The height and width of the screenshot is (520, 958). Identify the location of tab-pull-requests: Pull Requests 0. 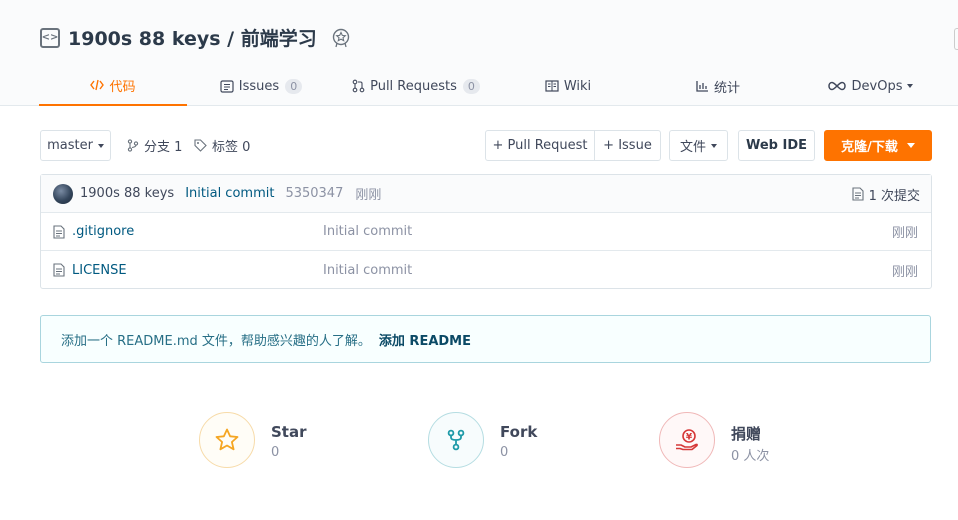
(416, 86).